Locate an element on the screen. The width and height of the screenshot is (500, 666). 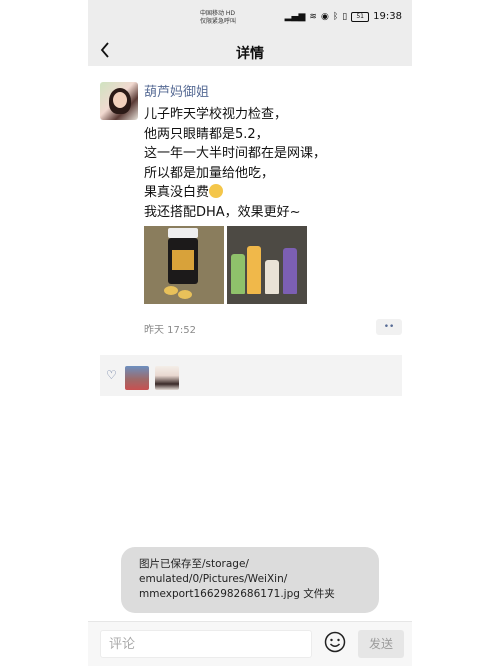
post-line: 所以都是加量给他吃， is located at coordinates (209, 173).